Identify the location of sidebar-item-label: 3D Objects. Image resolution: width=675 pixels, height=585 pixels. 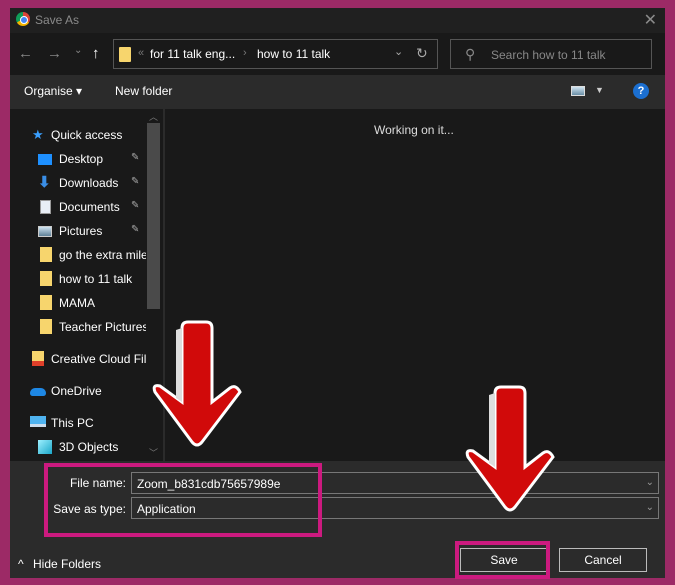
(89, 447).